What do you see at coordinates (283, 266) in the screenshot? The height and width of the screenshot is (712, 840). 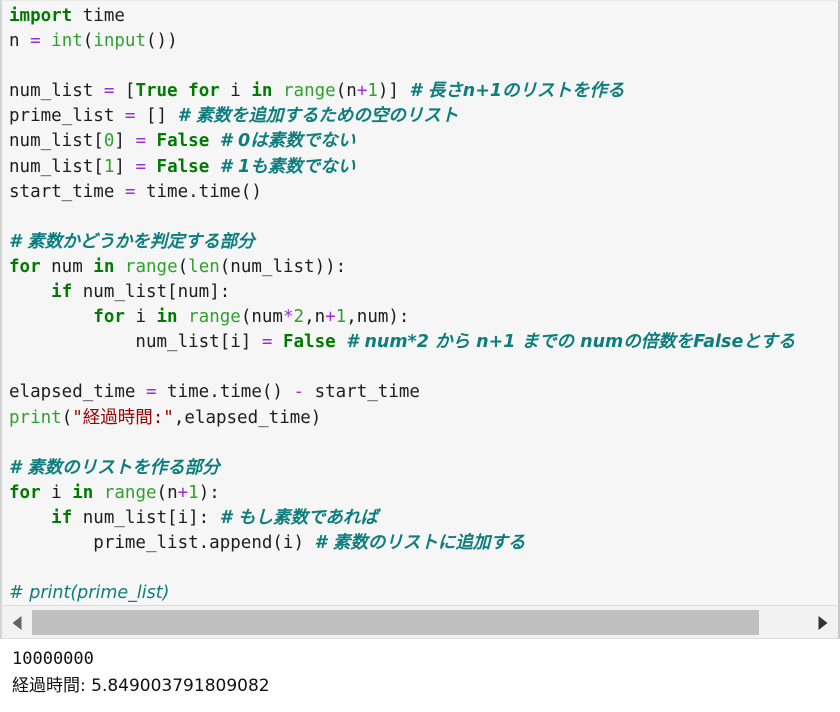 I see `code-token-pl: (num_list)):` at bounding box center [283, 266].